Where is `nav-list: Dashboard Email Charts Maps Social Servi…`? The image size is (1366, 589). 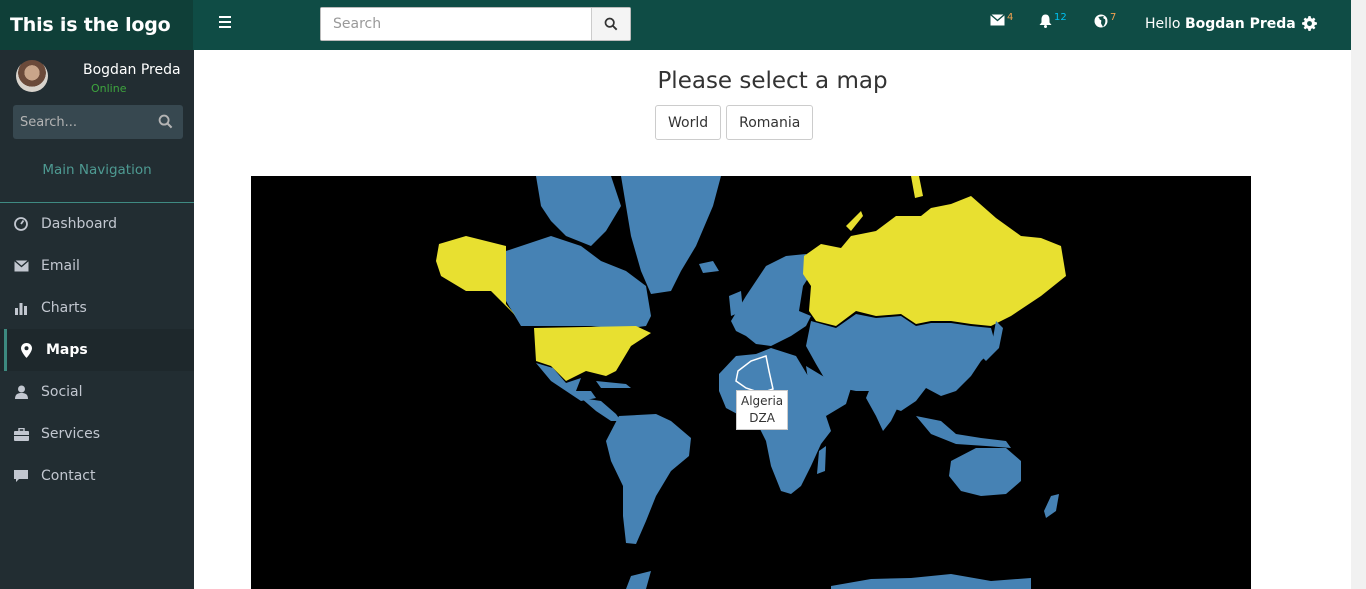 nav-list: Dashboard Email Charts Maps Social Servi… is located at coordinates (97, 350).